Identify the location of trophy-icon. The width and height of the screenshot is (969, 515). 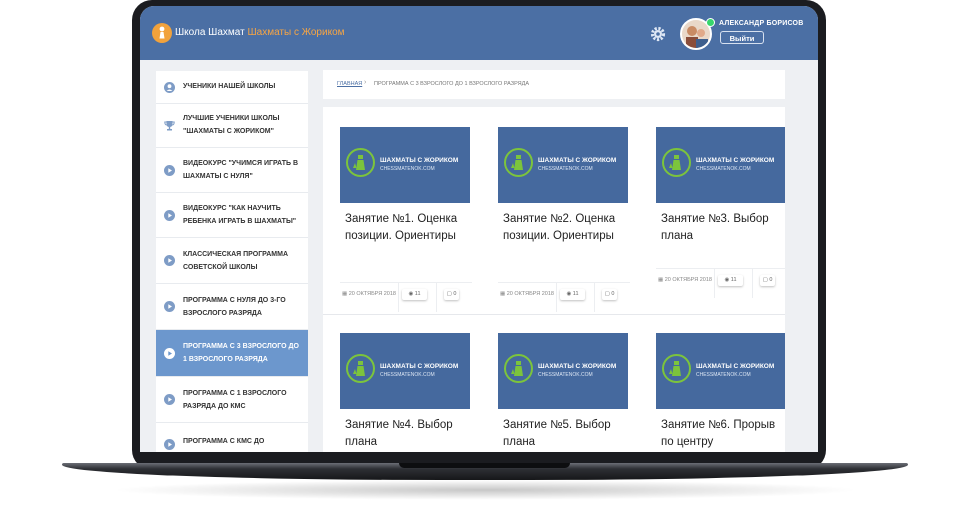
(169, 126).